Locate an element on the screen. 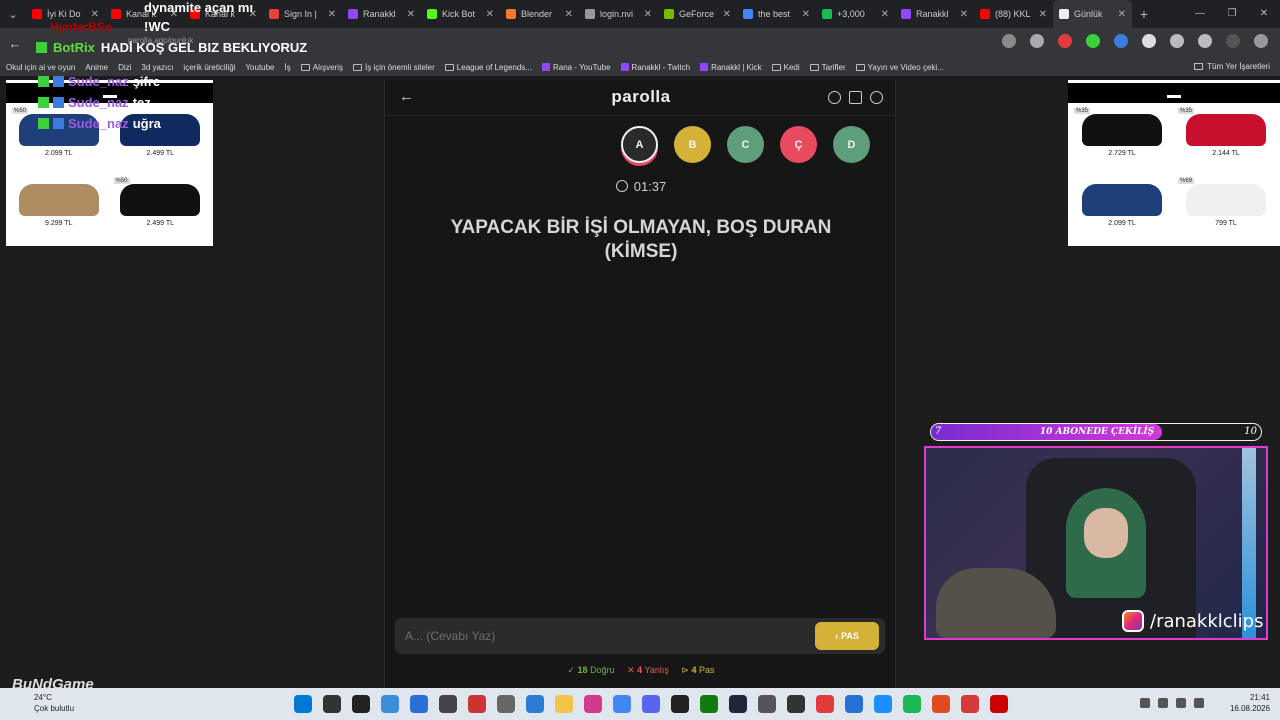  restore-icon: ❐ is located at coordinates (1232, 14).